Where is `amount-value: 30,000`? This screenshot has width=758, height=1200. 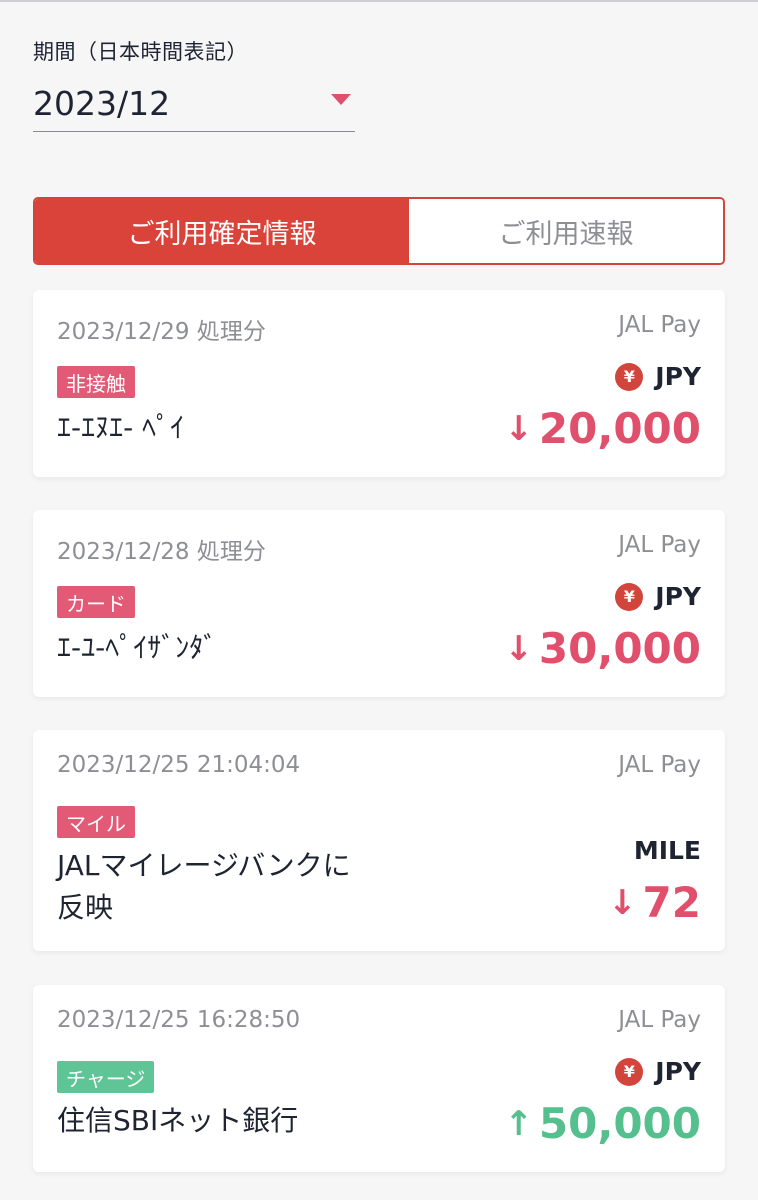 amount-value: 30,000 is located at coordinates (619, 648).